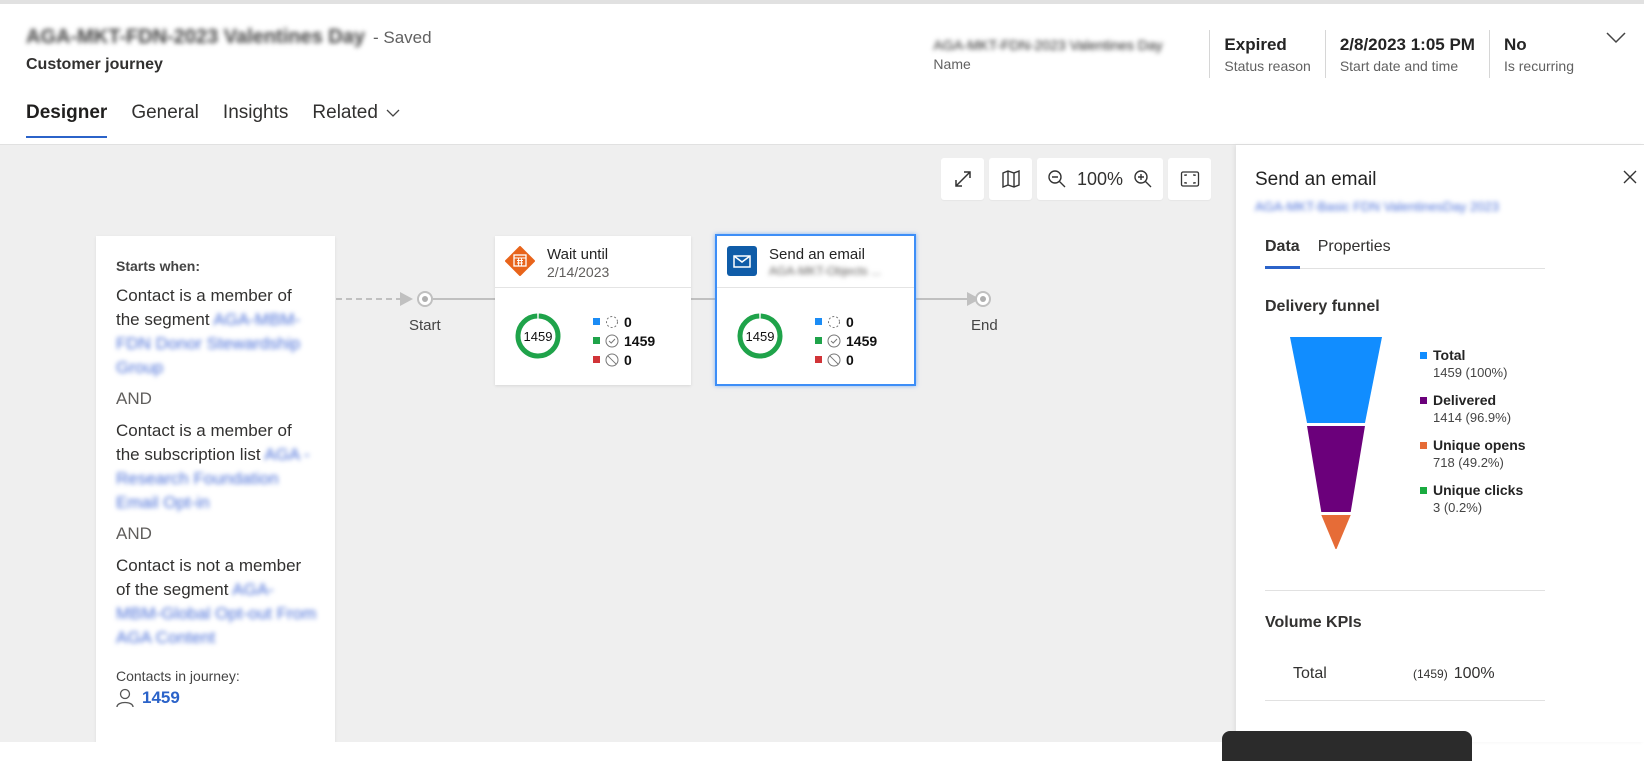 The width and height of the screenshot is (1644, 761). I want to click on field-recurring: No Is recurring, so click(1538, 54).